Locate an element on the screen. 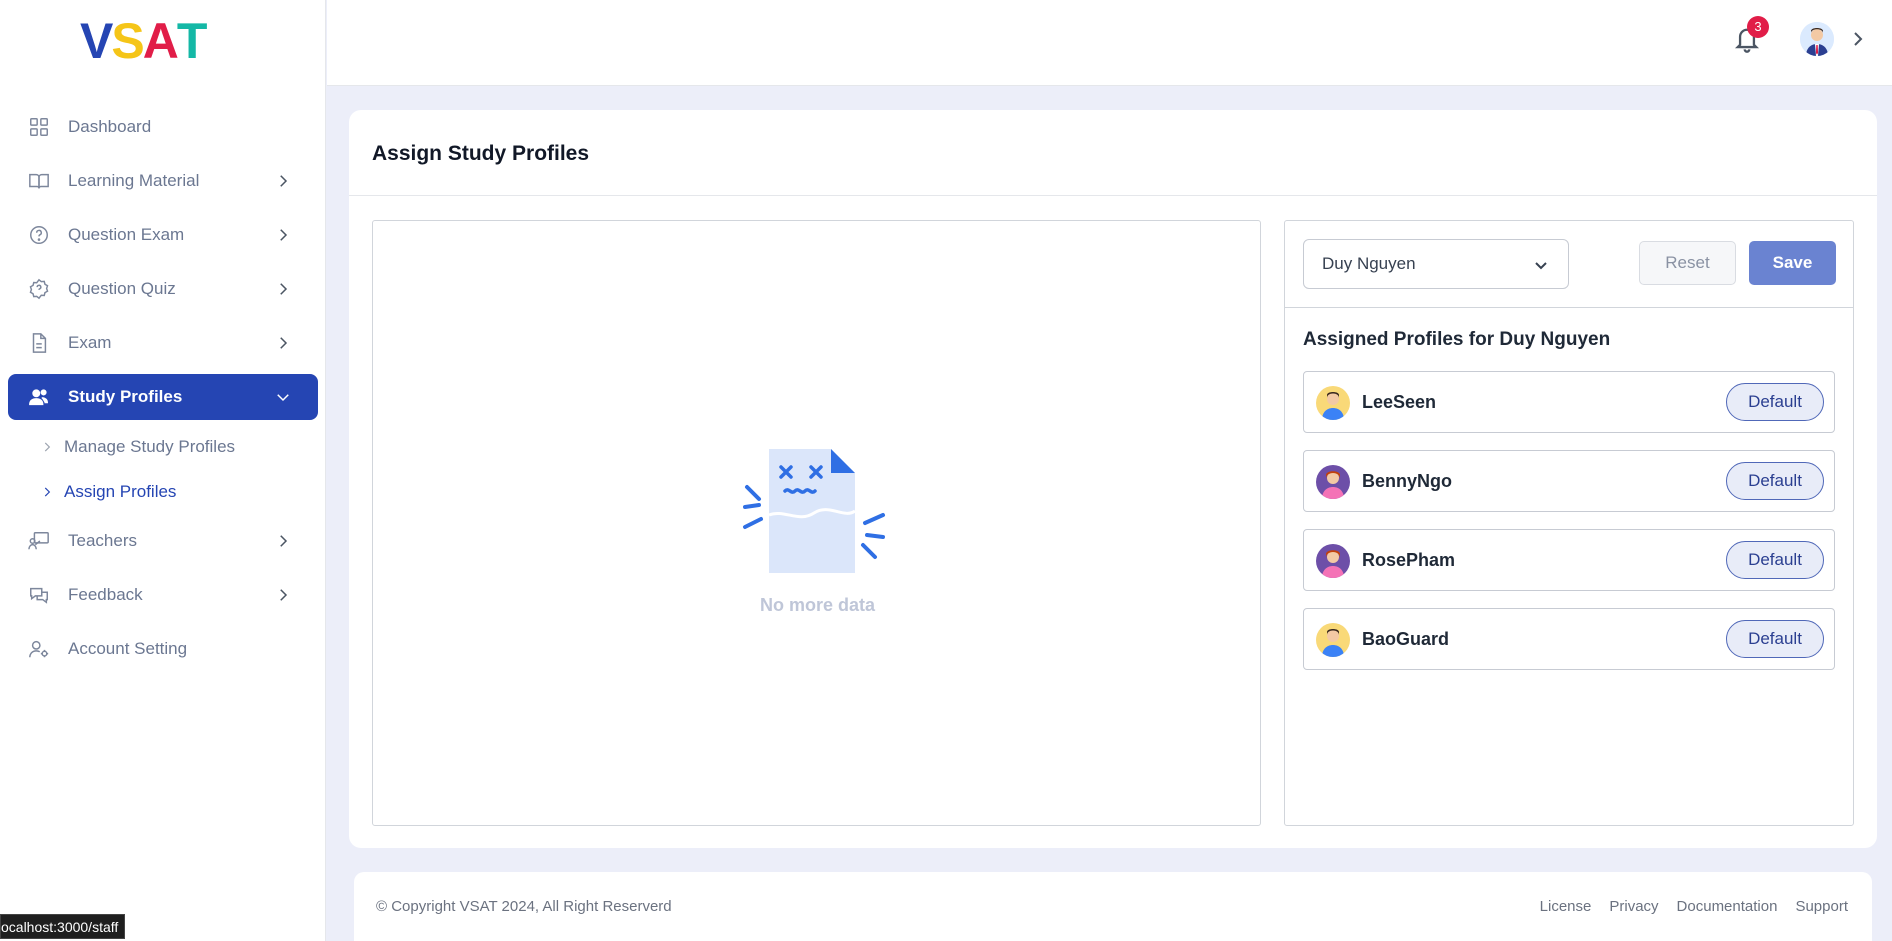  sidebar-item-question-exam: Question Exam is located at coordinates (163, 235).